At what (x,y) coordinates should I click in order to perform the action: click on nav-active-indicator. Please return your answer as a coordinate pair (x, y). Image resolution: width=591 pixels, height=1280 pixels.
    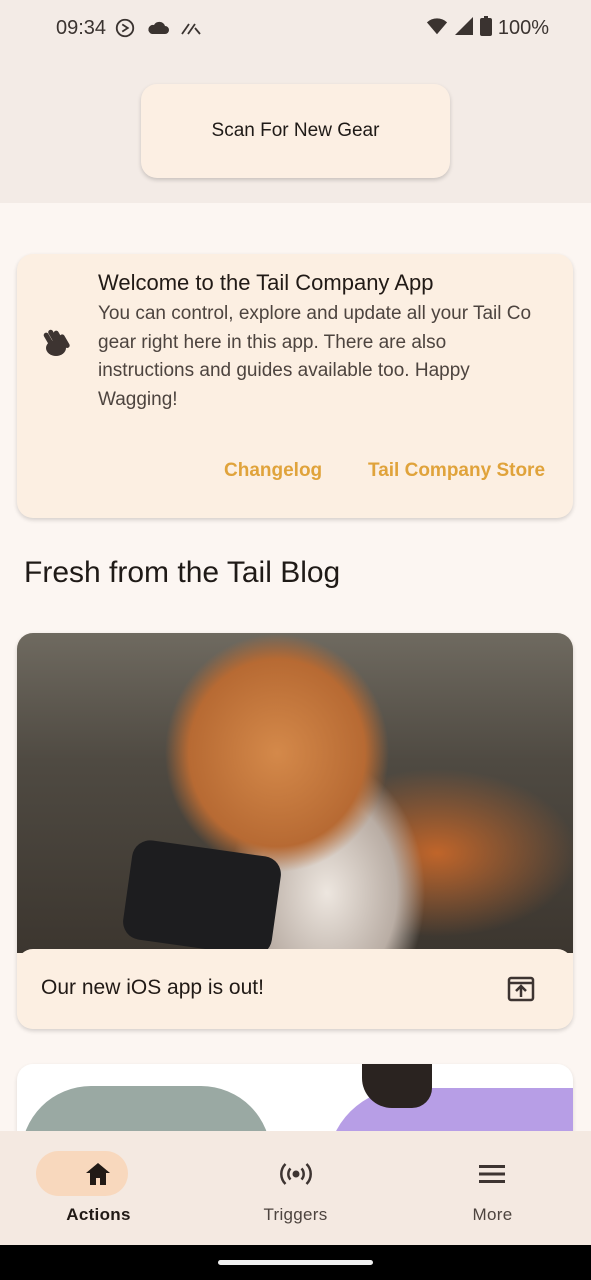
    Looking at the image, I should click on (82, 1173).